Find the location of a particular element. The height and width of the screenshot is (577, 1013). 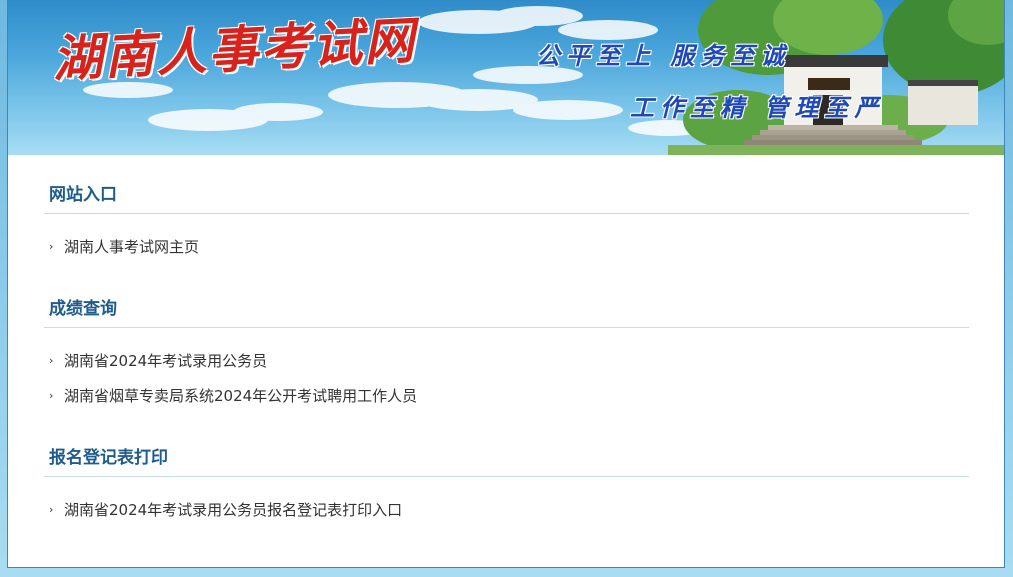

link-list: › 湖南省2024年考试录用公务员报名登记表打印入口 is located at coordinates (223, 510).